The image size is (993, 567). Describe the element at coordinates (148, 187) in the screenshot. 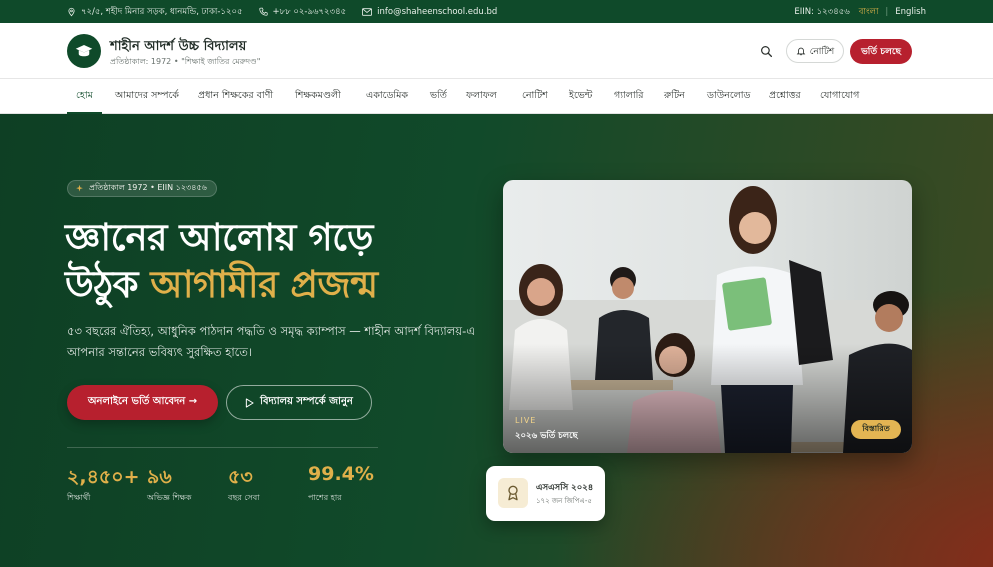

I see `badge-text: প্রতিষ্ঠাকাল 1972 • EIIN ১২৩৪৫৬` at that location.